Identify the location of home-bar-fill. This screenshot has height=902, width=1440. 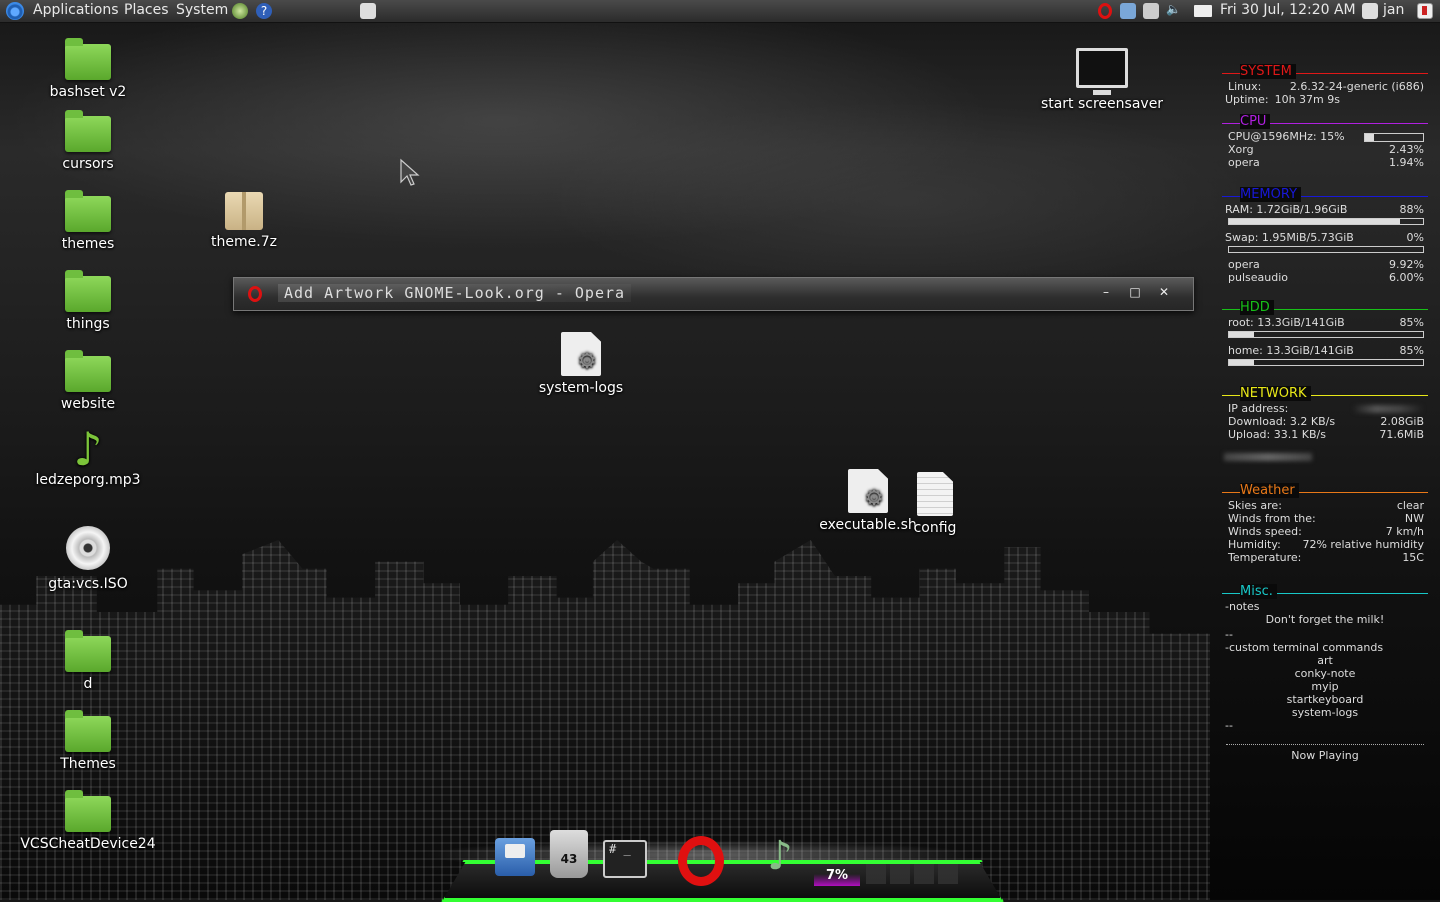
(1242, 362).